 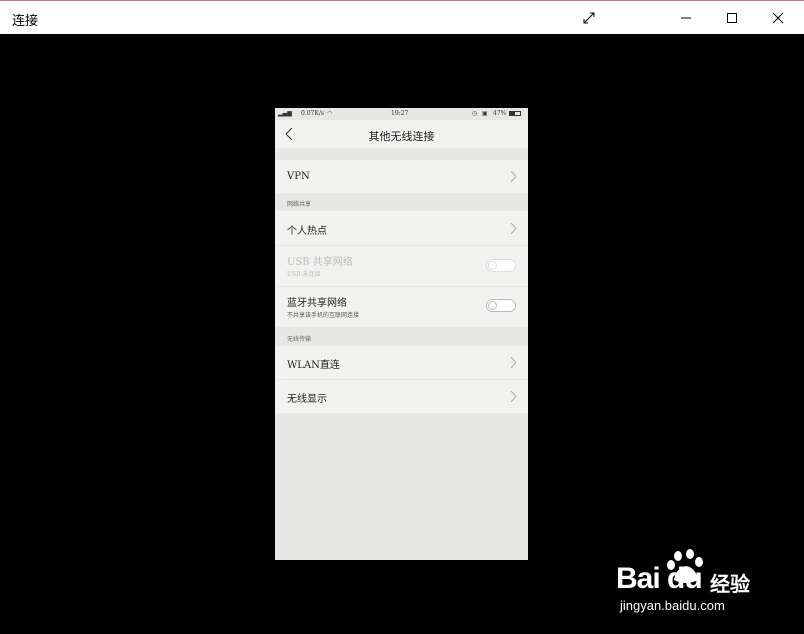 I want to click on alarm-icon: ◷, so click(x=475, y=113).